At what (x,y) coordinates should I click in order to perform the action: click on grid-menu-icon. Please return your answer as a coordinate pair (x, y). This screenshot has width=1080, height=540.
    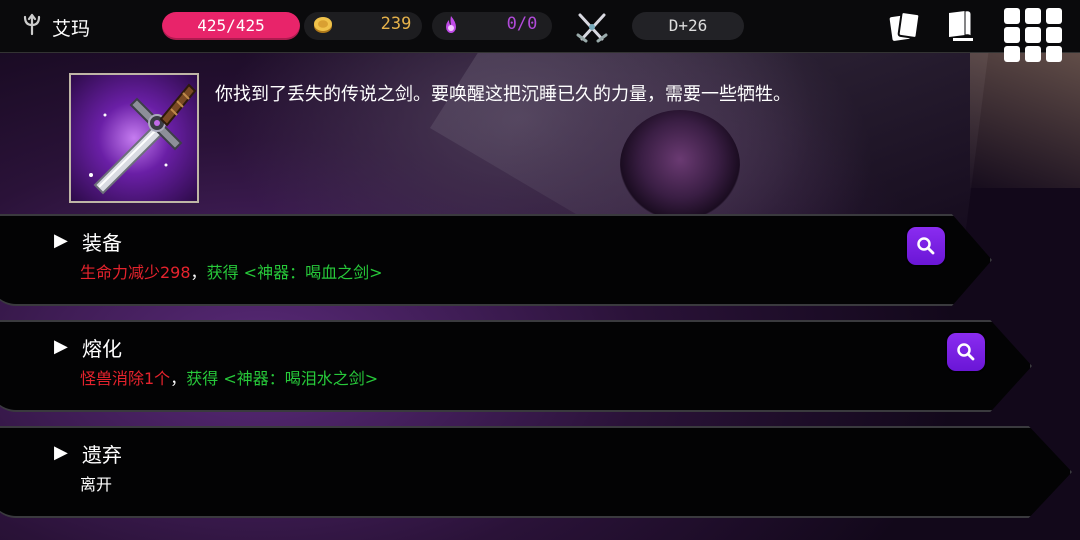
    Looking at the image, I should click on (1034, 38).